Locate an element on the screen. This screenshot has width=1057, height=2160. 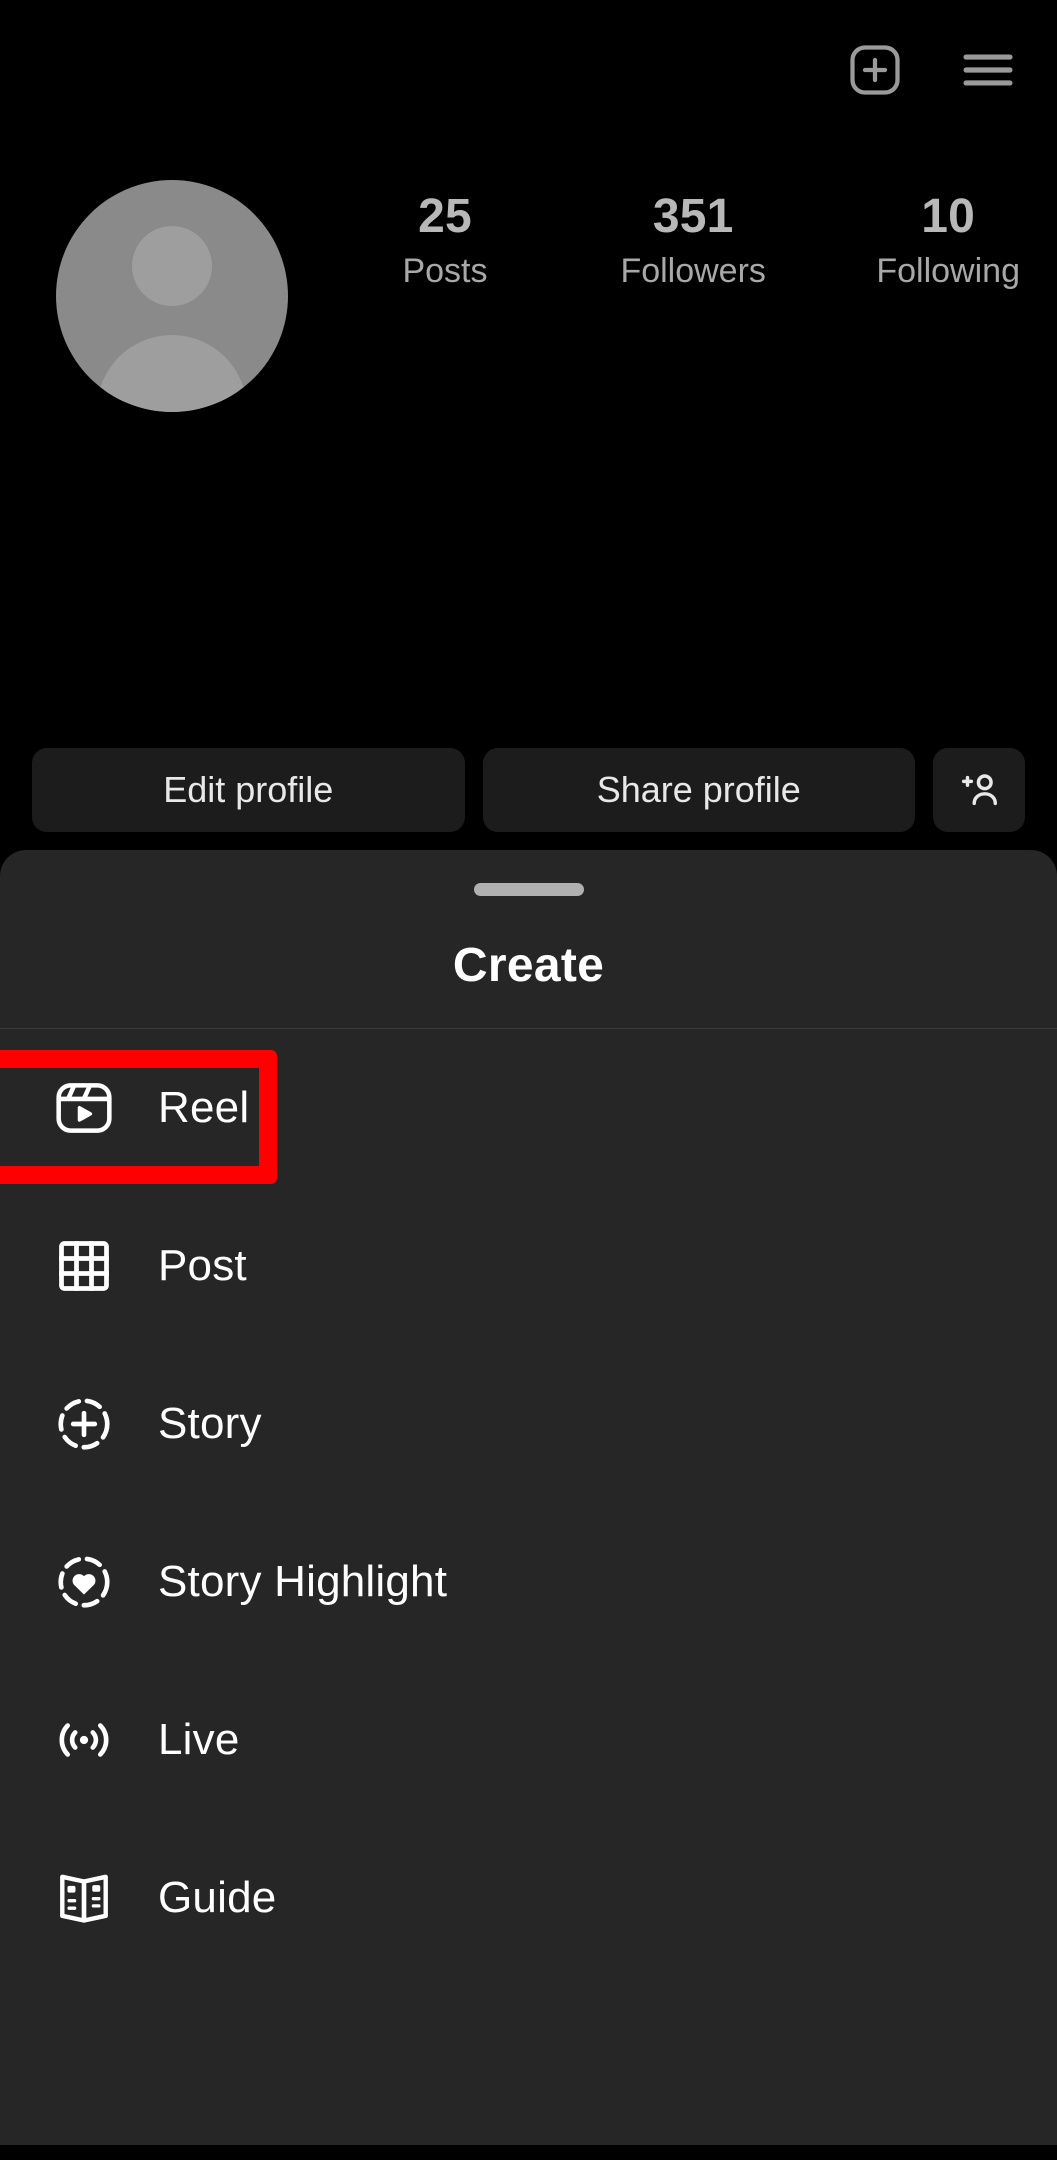
top-header is located at coordinates (528, 70).